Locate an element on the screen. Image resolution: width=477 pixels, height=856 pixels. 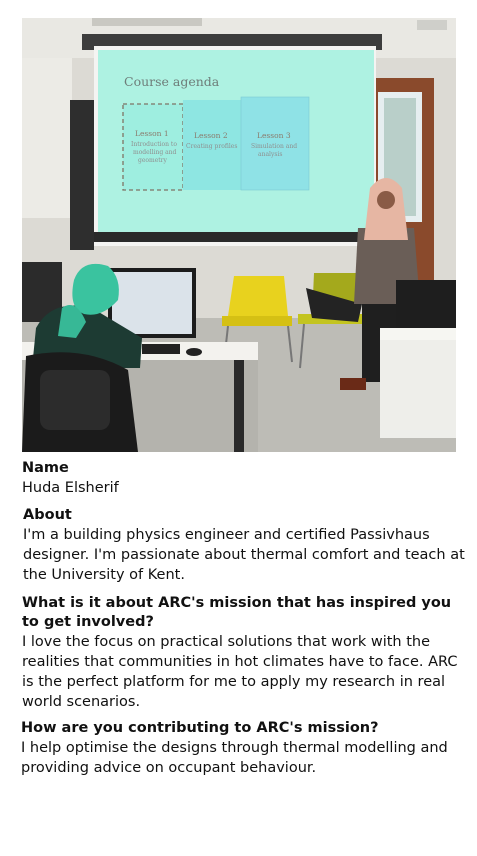
slide-lesson-1-heading: Lesson 1 is located at coordinates (152, 133).